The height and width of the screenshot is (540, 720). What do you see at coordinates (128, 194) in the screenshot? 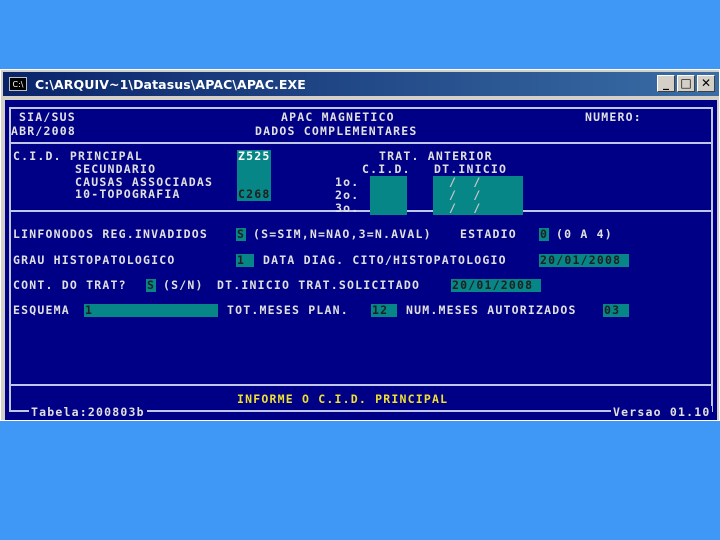
I see `topografia-label: 10-TOPOGRAFIA` at bounding box center [128, 194].